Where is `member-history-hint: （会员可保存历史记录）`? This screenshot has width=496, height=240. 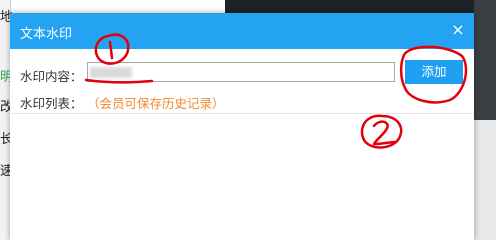
member-history-hint: （会员可保存历史记录） is located at coordinates (156, 103).